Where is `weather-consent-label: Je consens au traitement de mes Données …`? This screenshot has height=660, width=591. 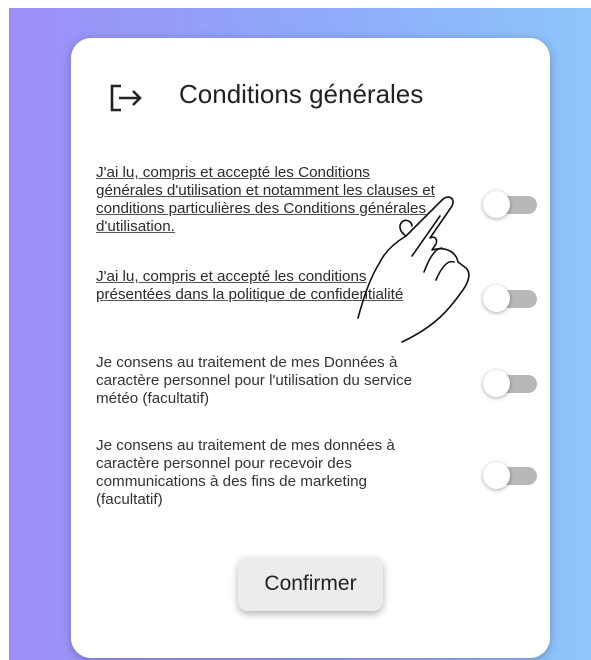
weather-consent-label: Je consens au traitement de mes Données … is located at coordinates (254, 380).